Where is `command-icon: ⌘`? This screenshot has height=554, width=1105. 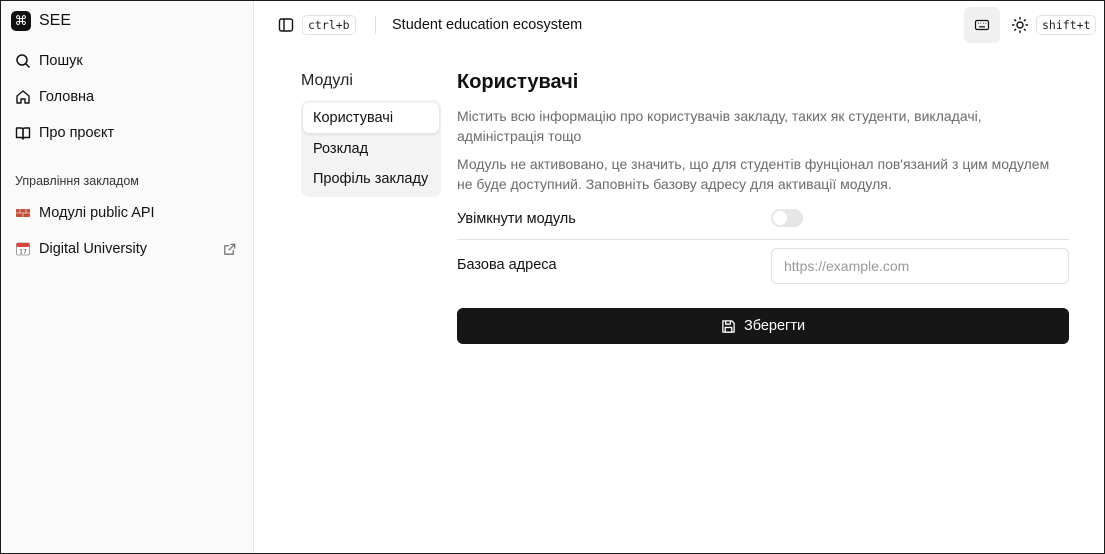 command-icon: ⌘ is located at coordinates (21, 21).